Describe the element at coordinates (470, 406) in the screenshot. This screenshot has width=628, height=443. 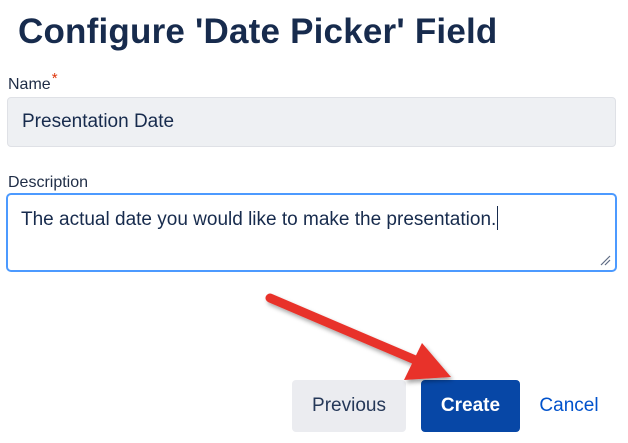
I see `create-button: Create` at that location.